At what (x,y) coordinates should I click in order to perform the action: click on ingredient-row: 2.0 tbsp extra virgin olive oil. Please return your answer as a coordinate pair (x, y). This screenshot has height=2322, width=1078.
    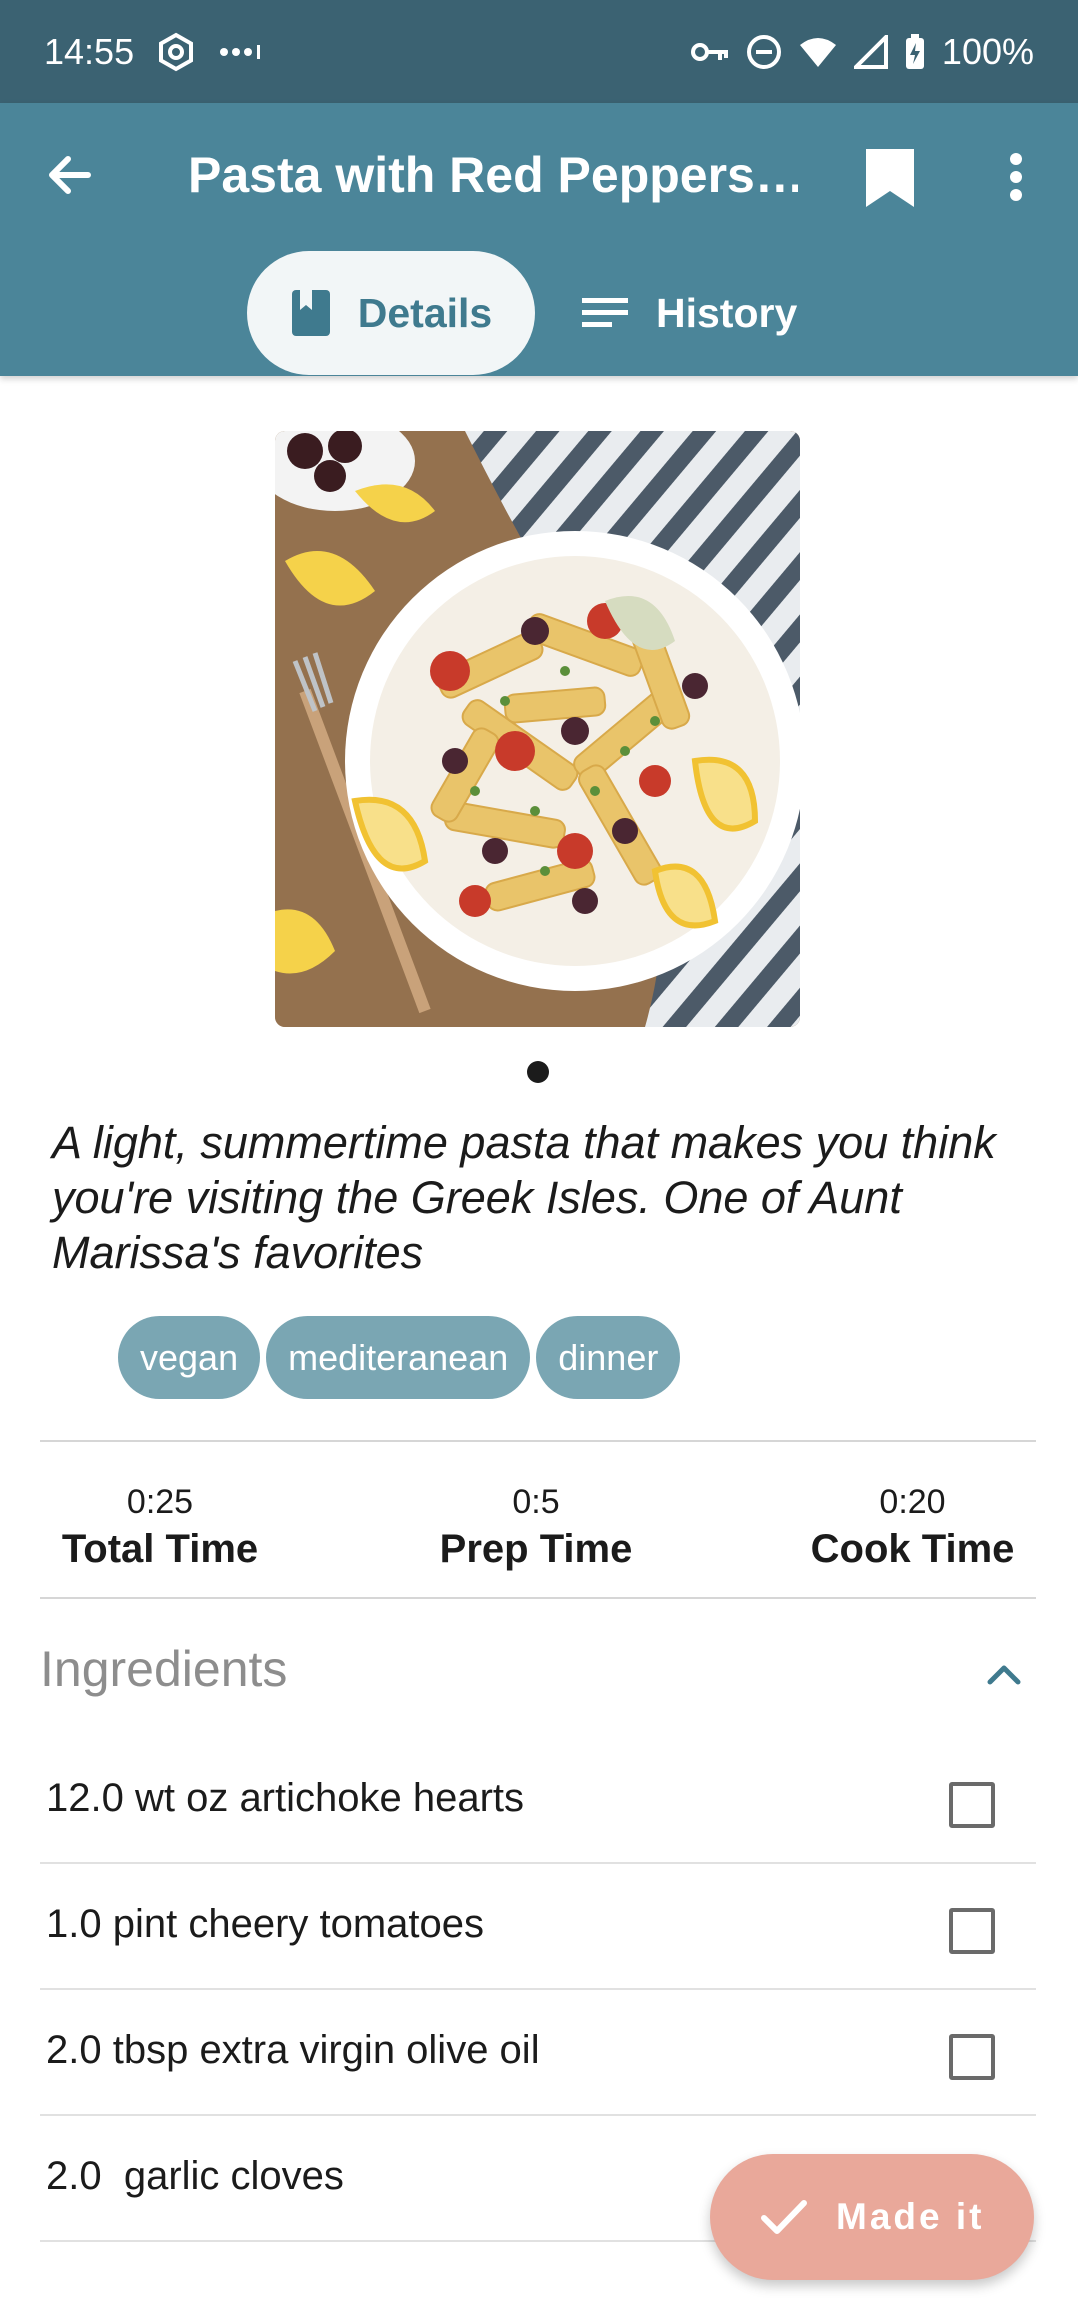
    Looking at the image, I should click on (538, 2053).